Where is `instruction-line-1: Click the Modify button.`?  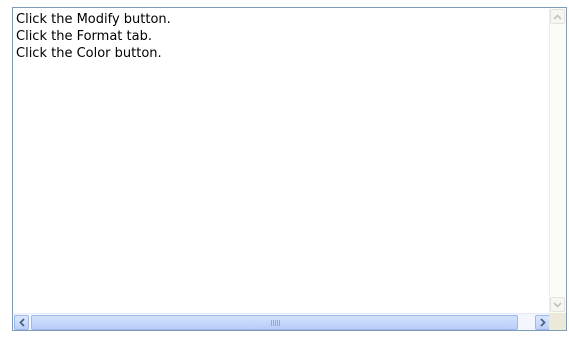 instruction-line-1: Click the Modify button. is located at coordinates (93, 19).